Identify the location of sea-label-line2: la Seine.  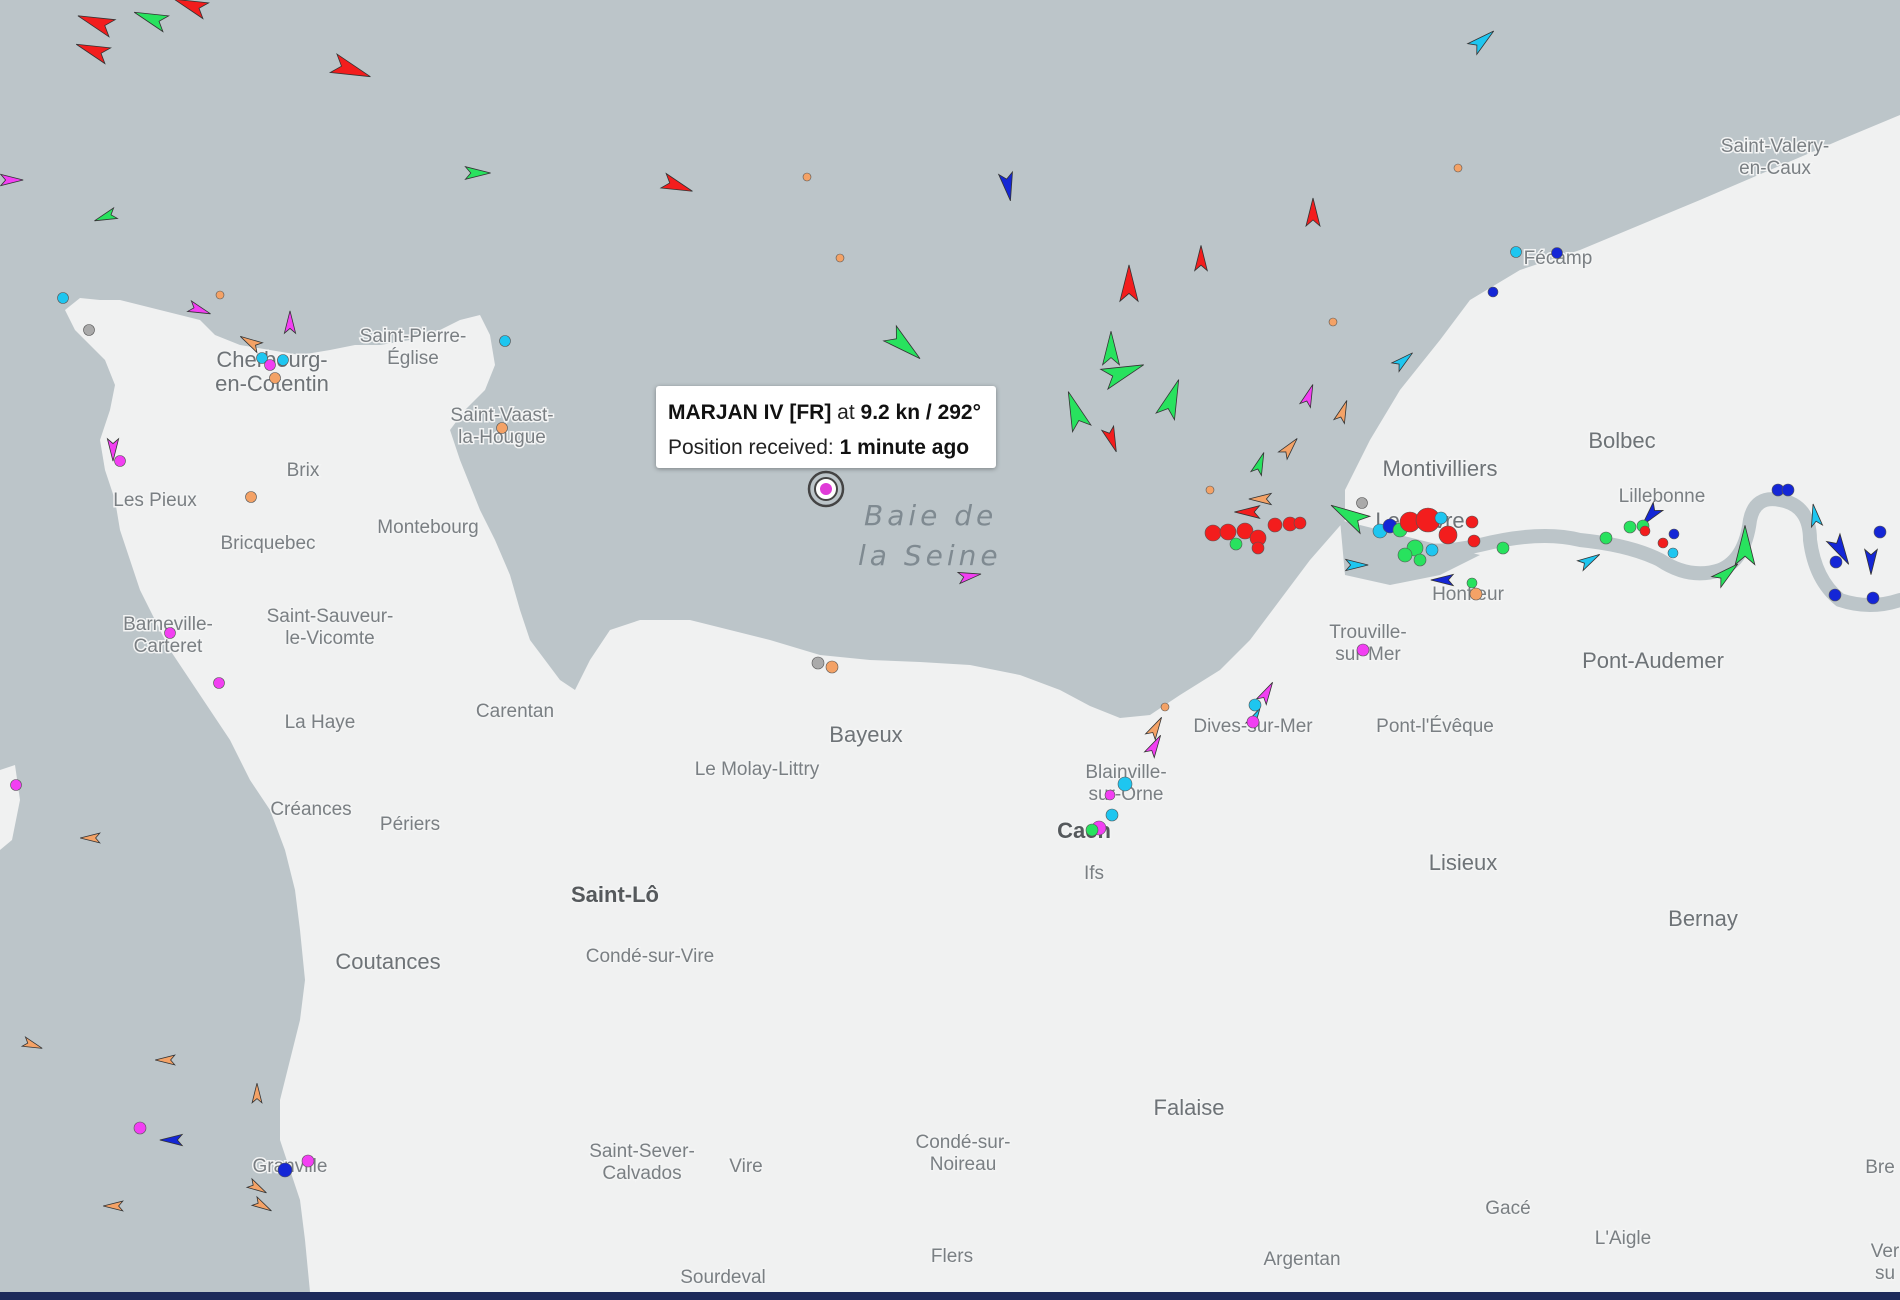
(930, 555).